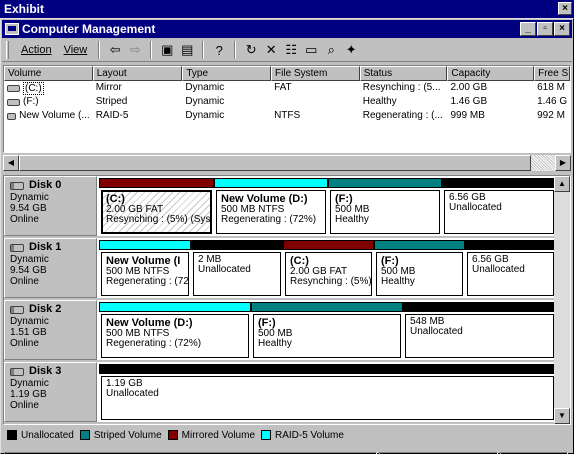 The image size is (574, 454). I want to click on partition: 548 MB Unallocated, so click(479, 330).